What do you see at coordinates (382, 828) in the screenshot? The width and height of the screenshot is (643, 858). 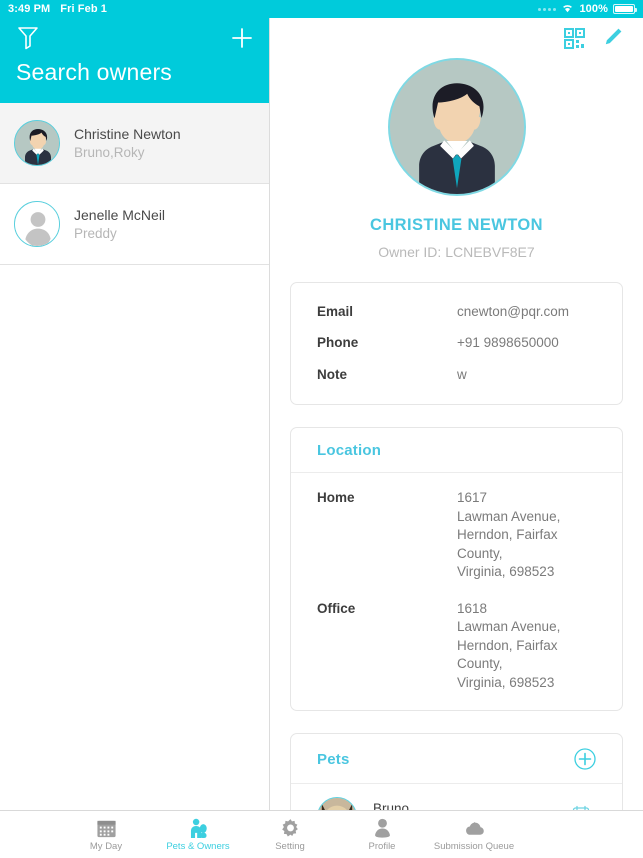 I see `person-icon` at bounding box center [382, 828].